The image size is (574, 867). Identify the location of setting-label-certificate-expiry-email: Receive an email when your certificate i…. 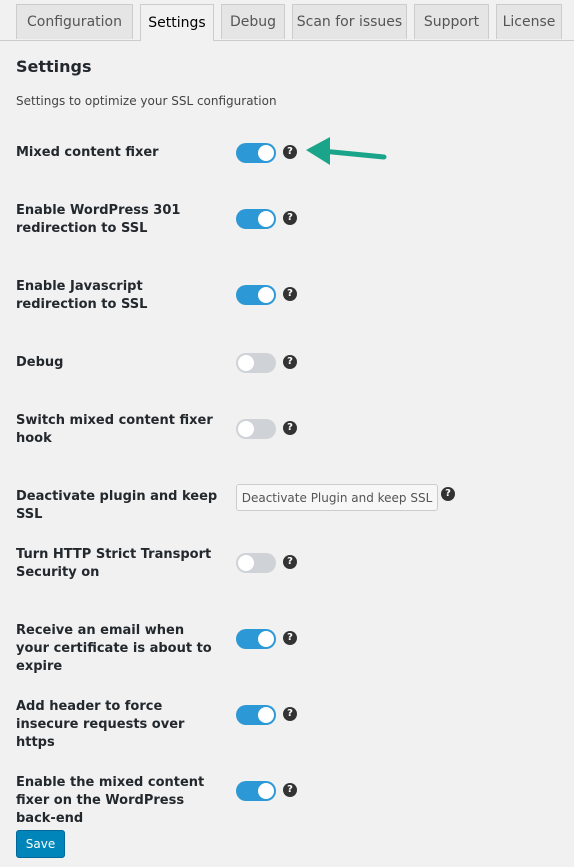
(114, 648).